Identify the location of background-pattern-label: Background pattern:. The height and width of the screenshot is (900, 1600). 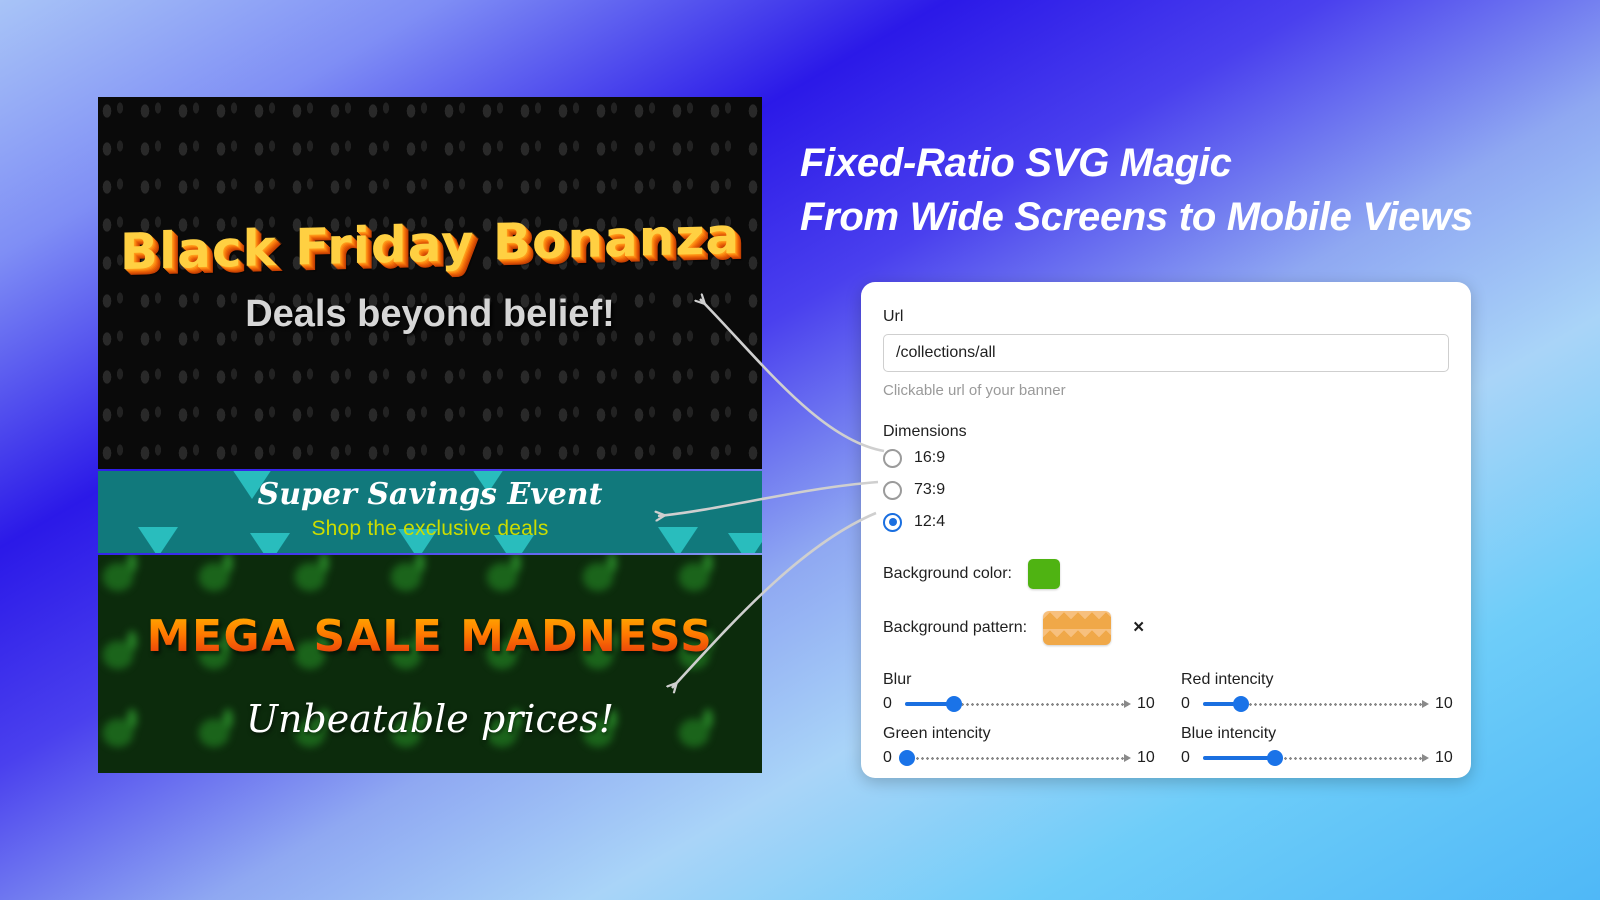
(955, 627).